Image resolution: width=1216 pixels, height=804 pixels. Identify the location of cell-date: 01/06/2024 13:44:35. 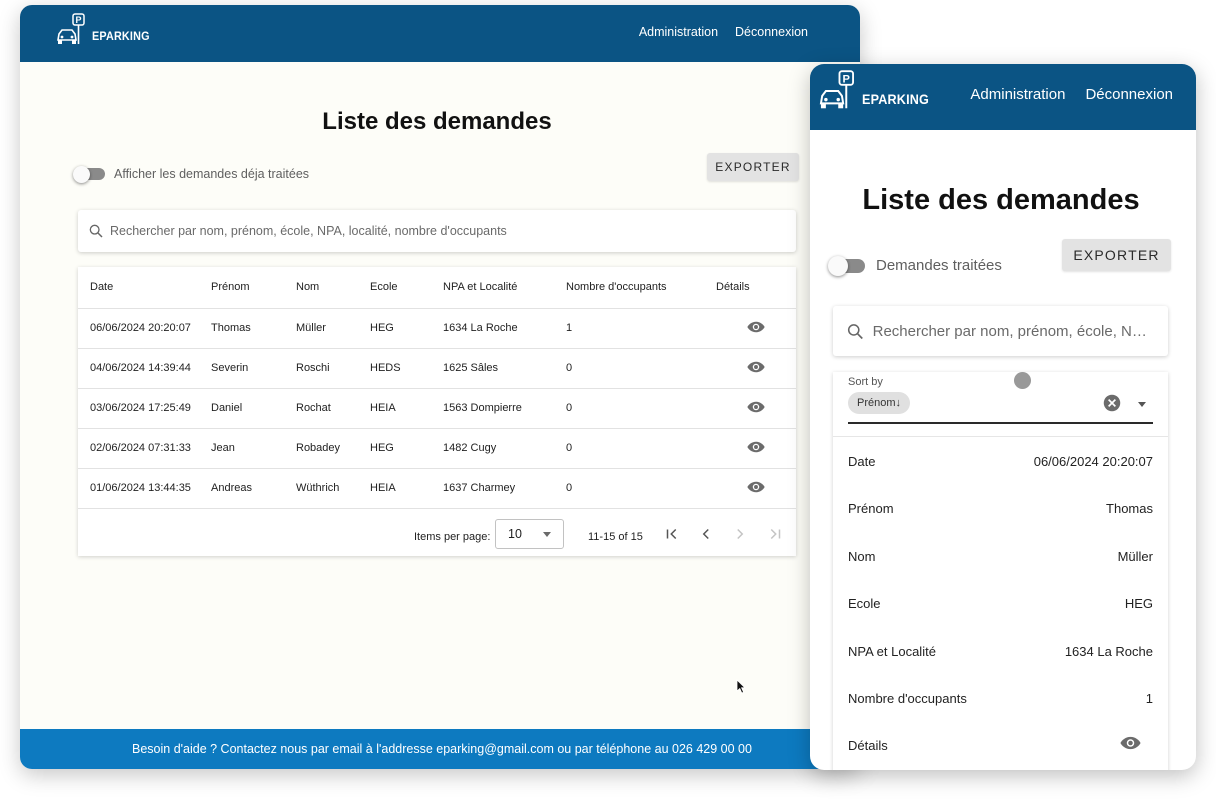
(144, 488).